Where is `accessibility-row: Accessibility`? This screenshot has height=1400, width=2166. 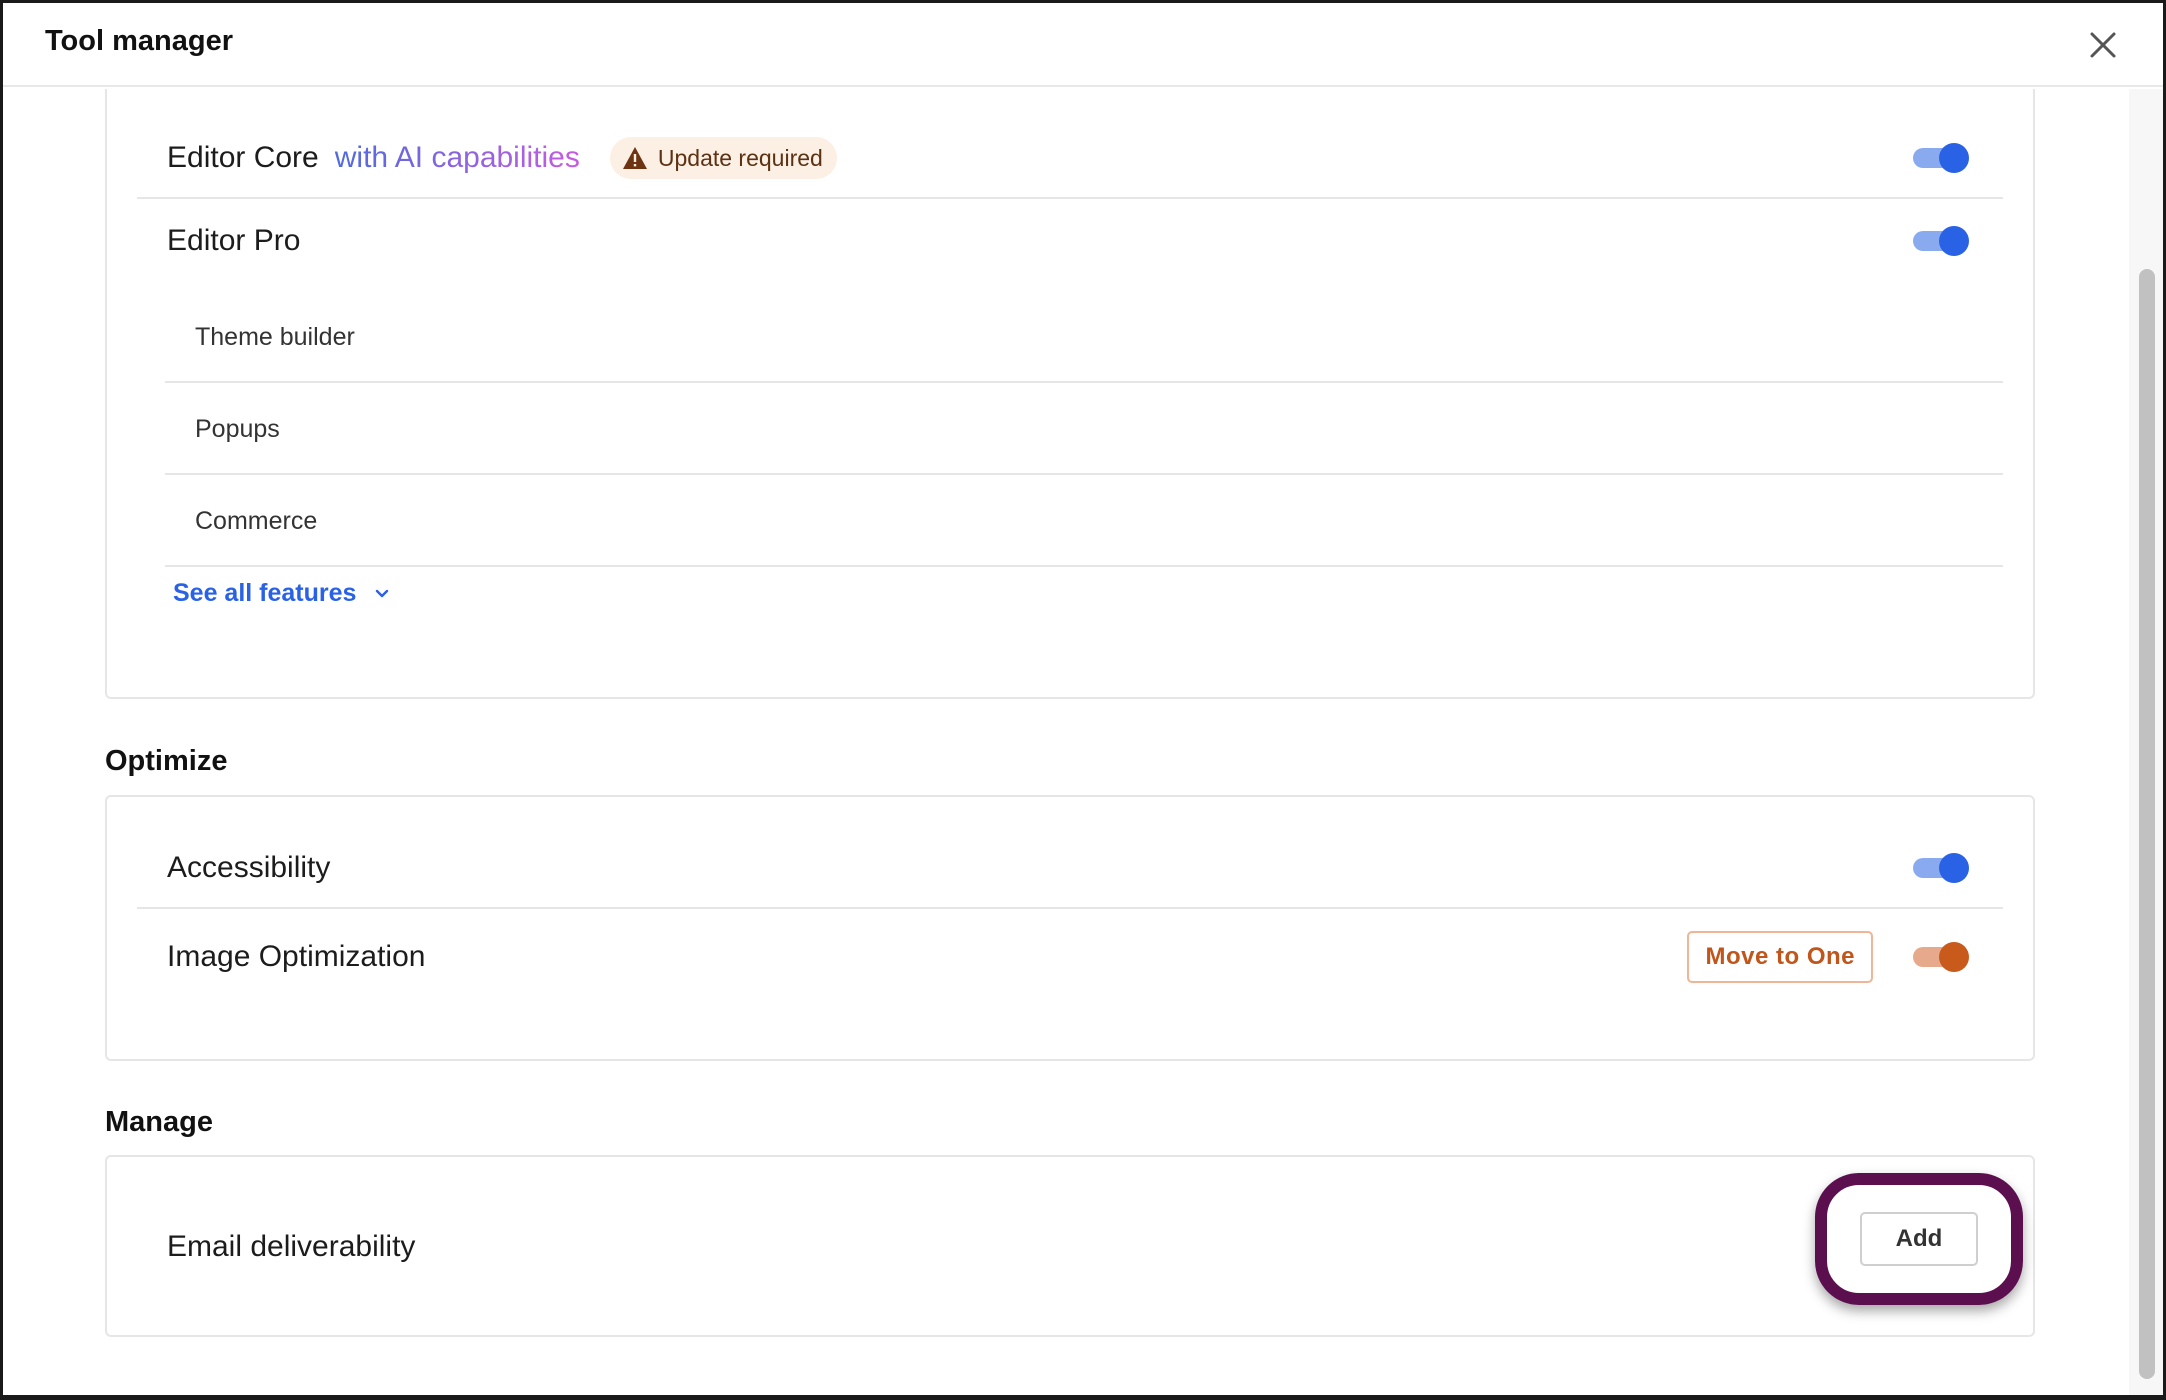
accessibility-row: Accessibility is located at coordinates (1070, 869).